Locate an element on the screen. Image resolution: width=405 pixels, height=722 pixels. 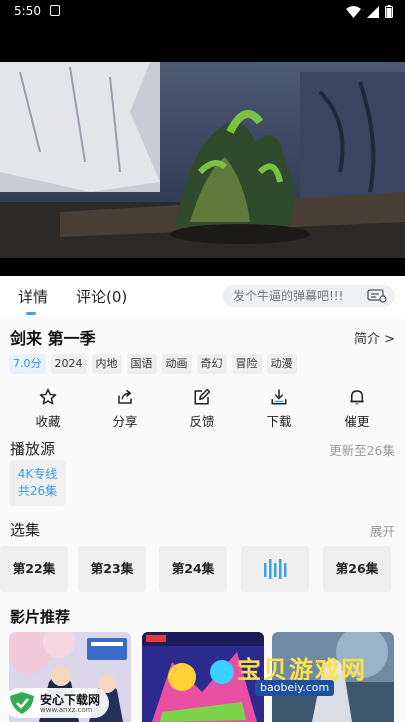
watermark-logo-right: 宝贝游戏网 baobeiy.com is located at coordinates (305, 675).